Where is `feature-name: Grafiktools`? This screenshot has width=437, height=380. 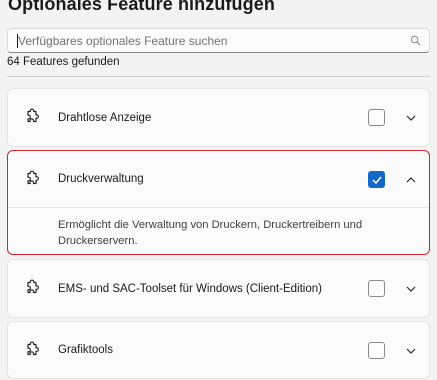 feature-name: Grafiktools is located at coordinates (85, 350).